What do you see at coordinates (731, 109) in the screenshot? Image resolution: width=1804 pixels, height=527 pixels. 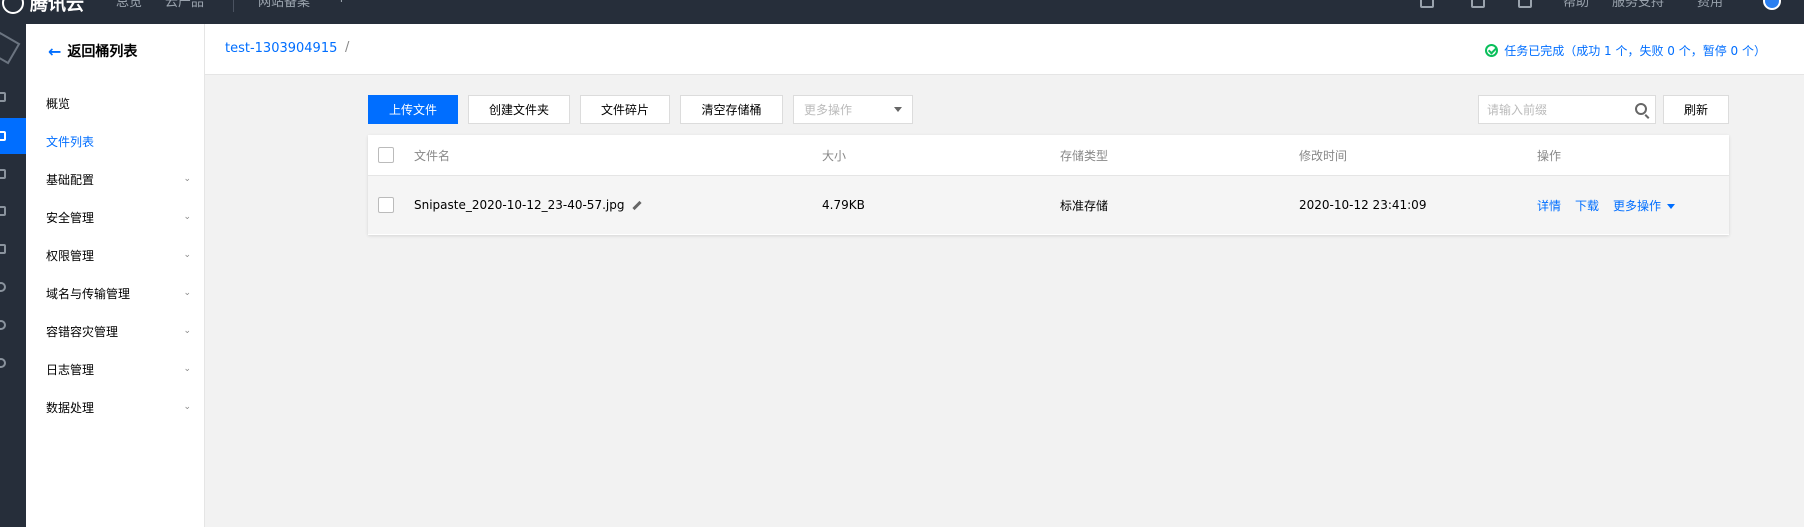 I see `clear-bucket-button: 清空存储桶` at bounding box center [731, 109].